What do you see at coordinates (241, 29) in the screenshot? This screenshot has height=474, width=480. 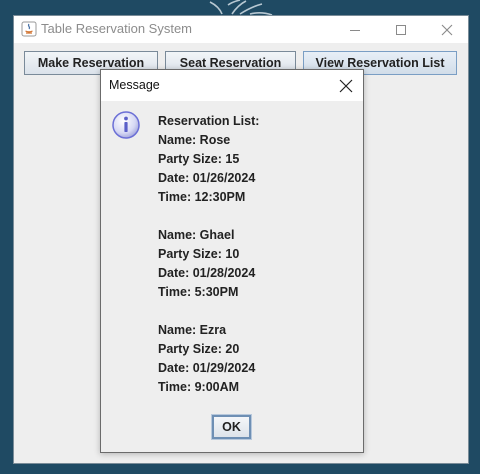 I see `window-titlebar: Table Reservation System` at bounding box center [241, 29].